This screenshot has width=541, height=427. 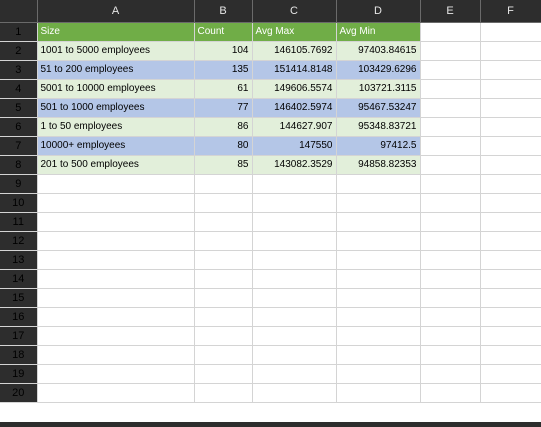 I want to click on row-header: 13, so click(x=19, y=260).